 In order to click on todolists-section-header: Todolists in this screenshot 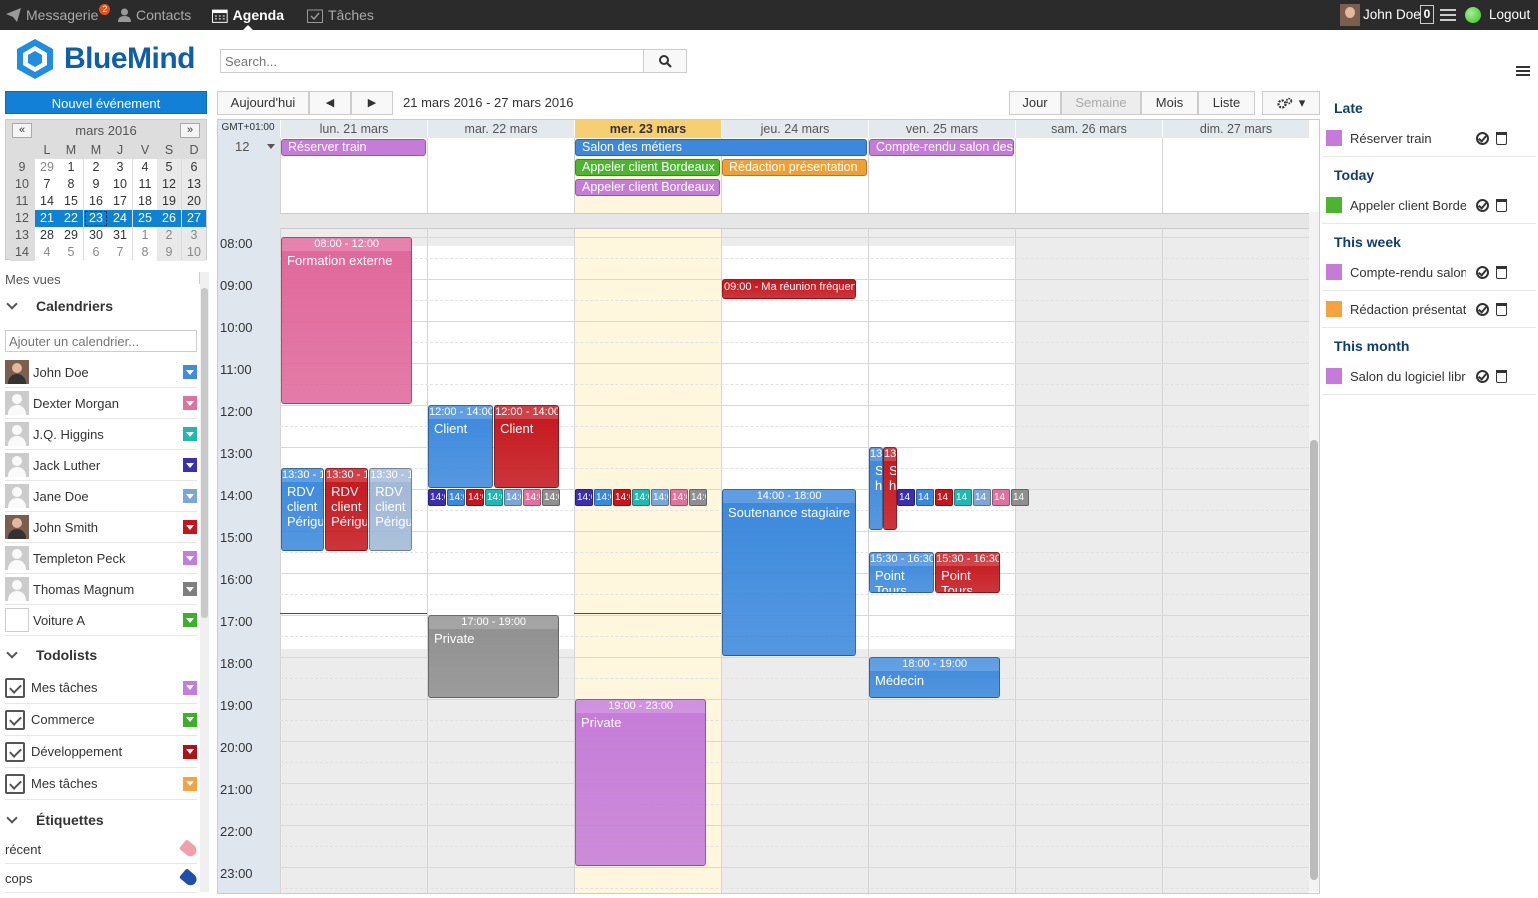, I will do `click(51, 655)`.